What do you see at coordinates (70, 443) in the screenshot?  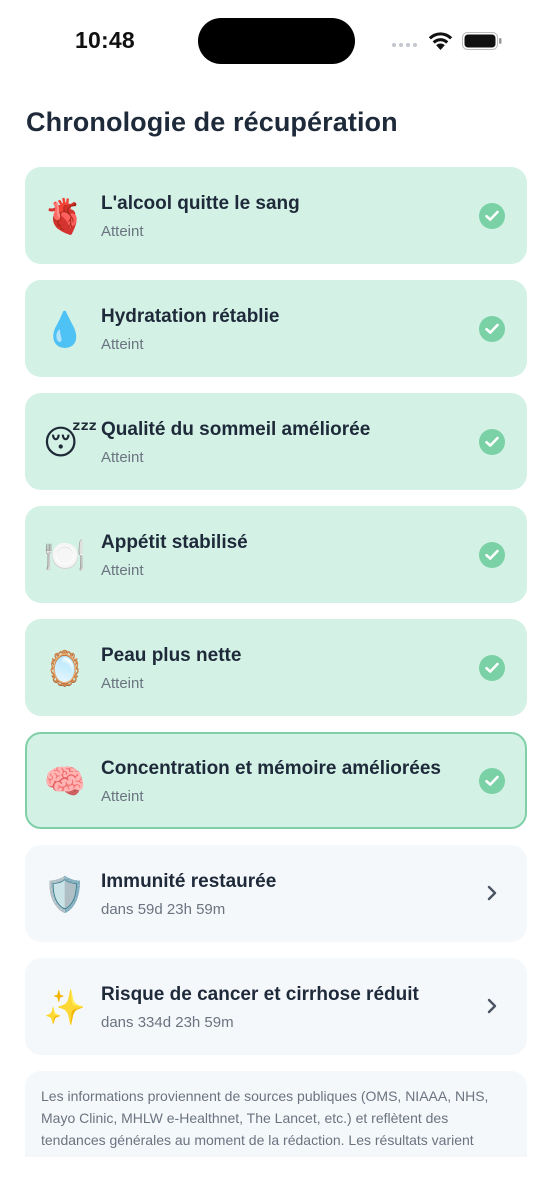 I see `sleeping-face-icon: 😴` at bounding box center [70, 443].